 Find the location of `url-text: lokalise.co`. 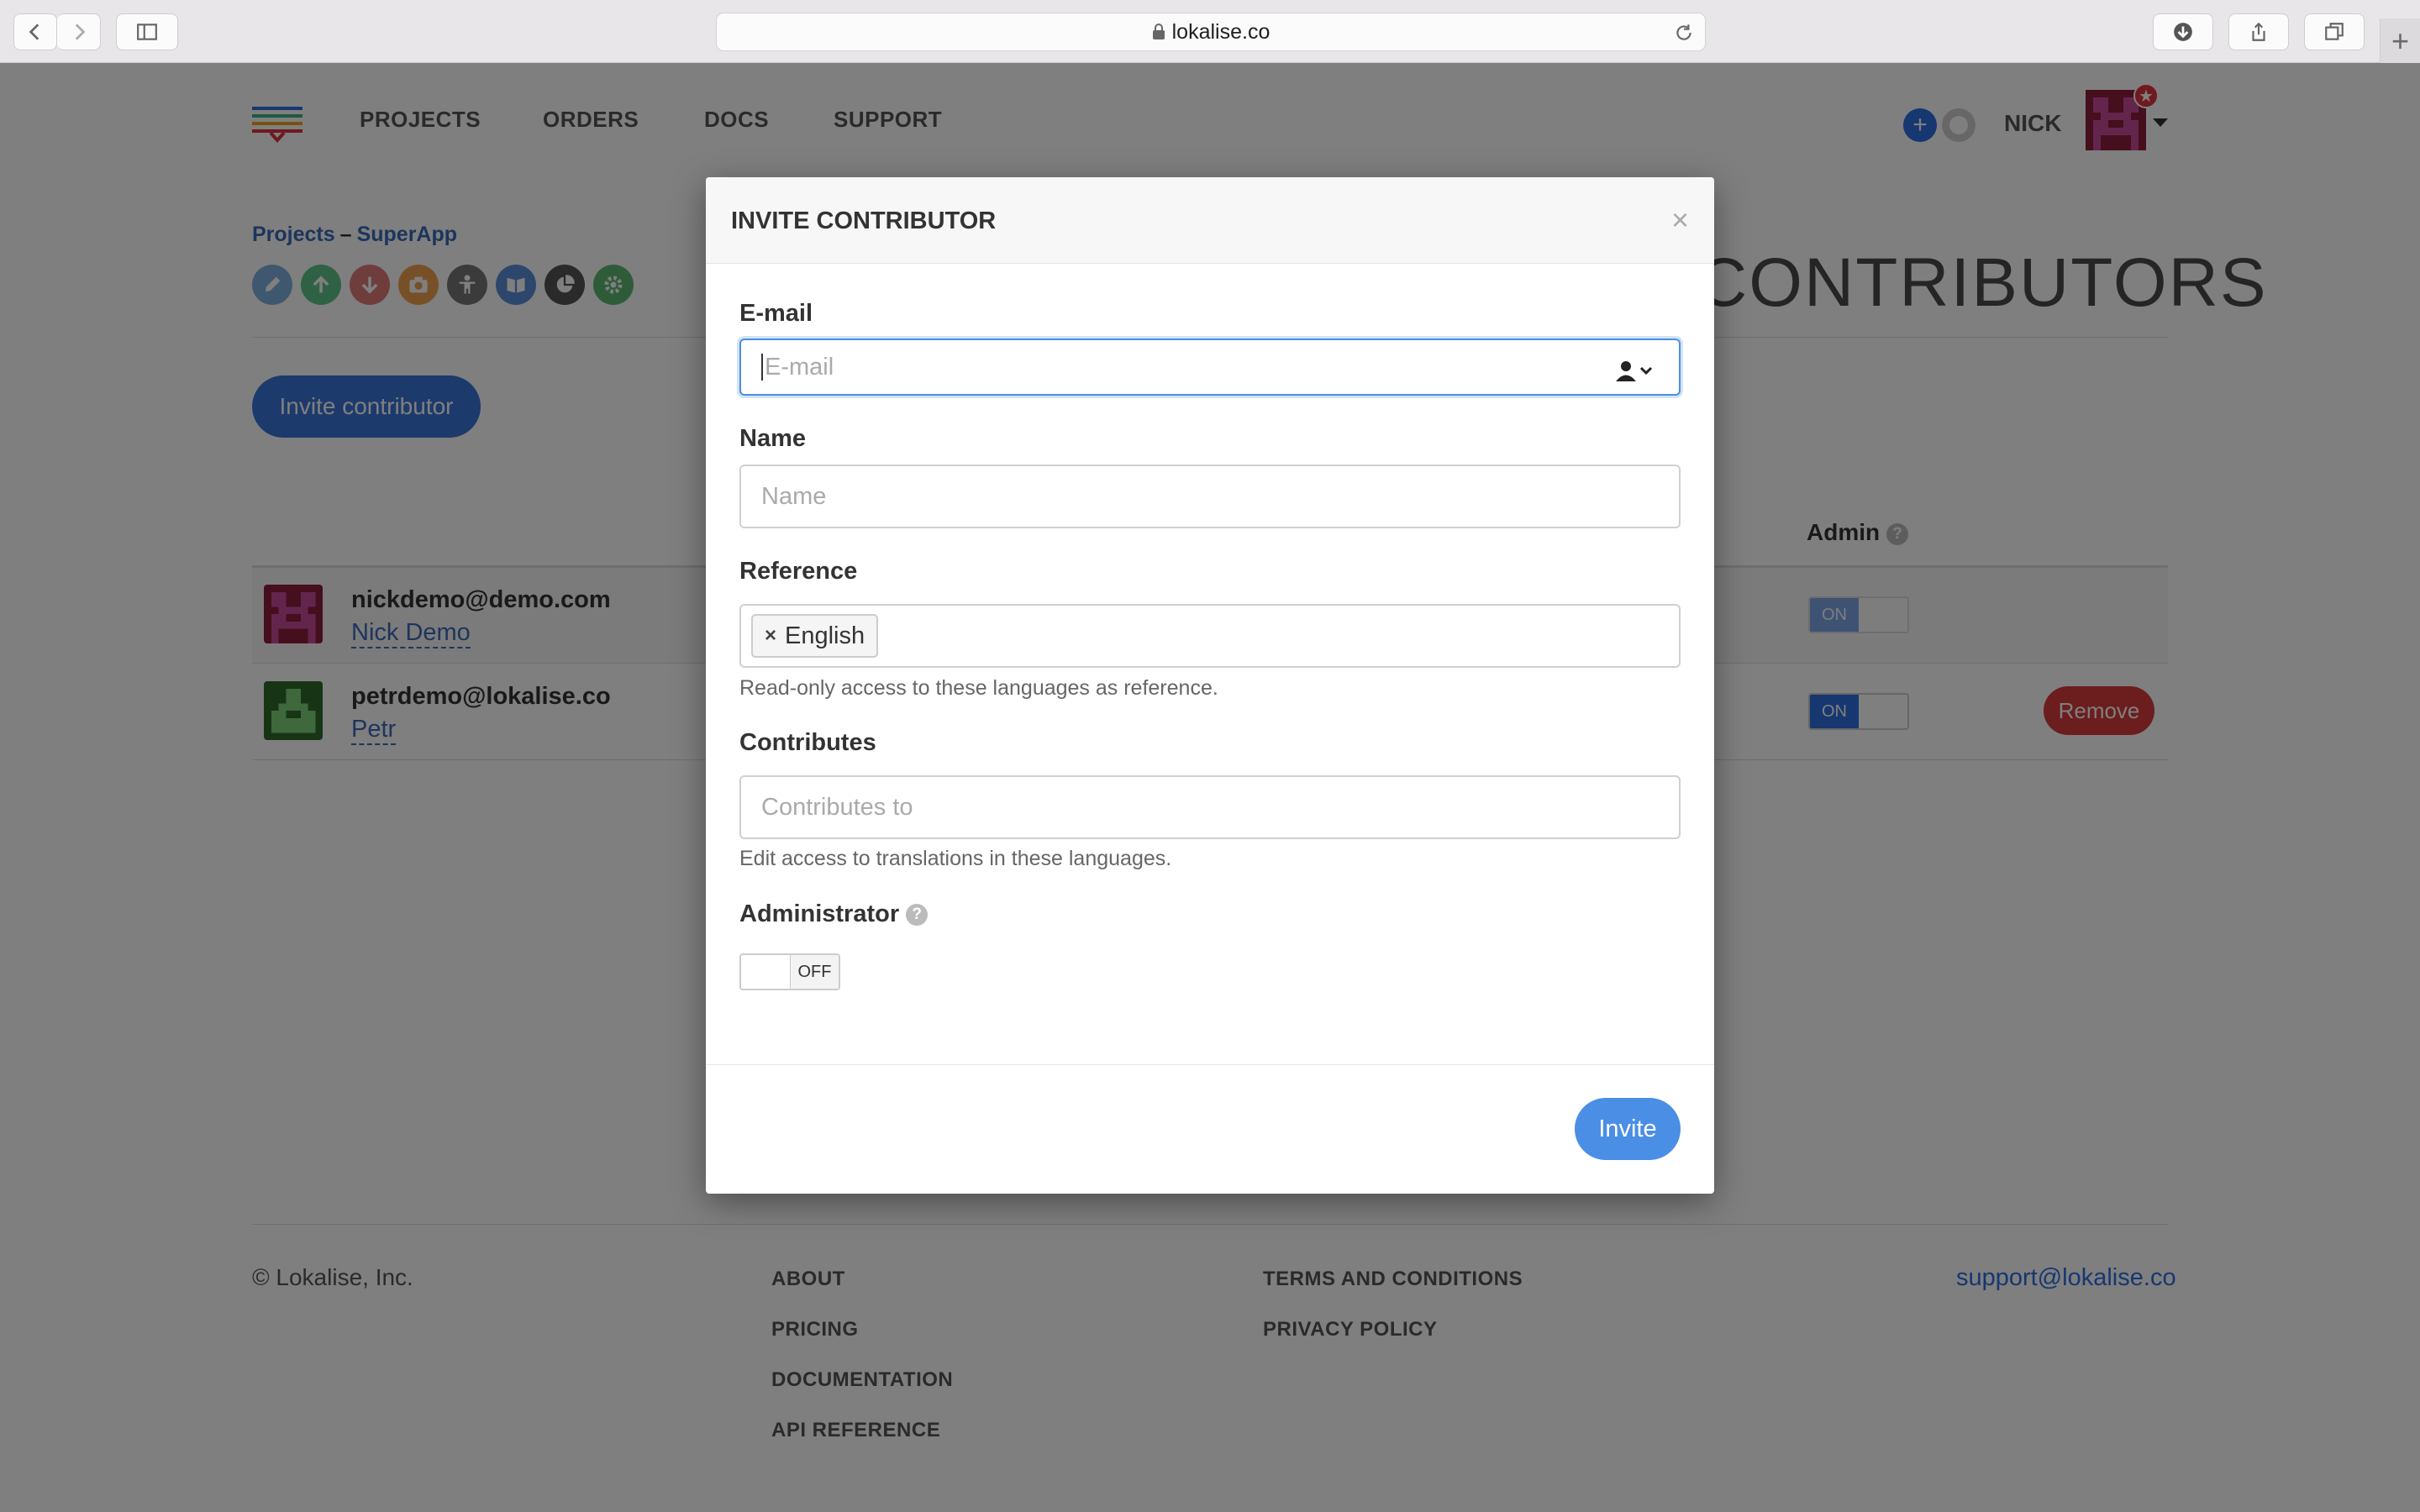

url-text: lokalise.co is located at coordinates (1221, 31).